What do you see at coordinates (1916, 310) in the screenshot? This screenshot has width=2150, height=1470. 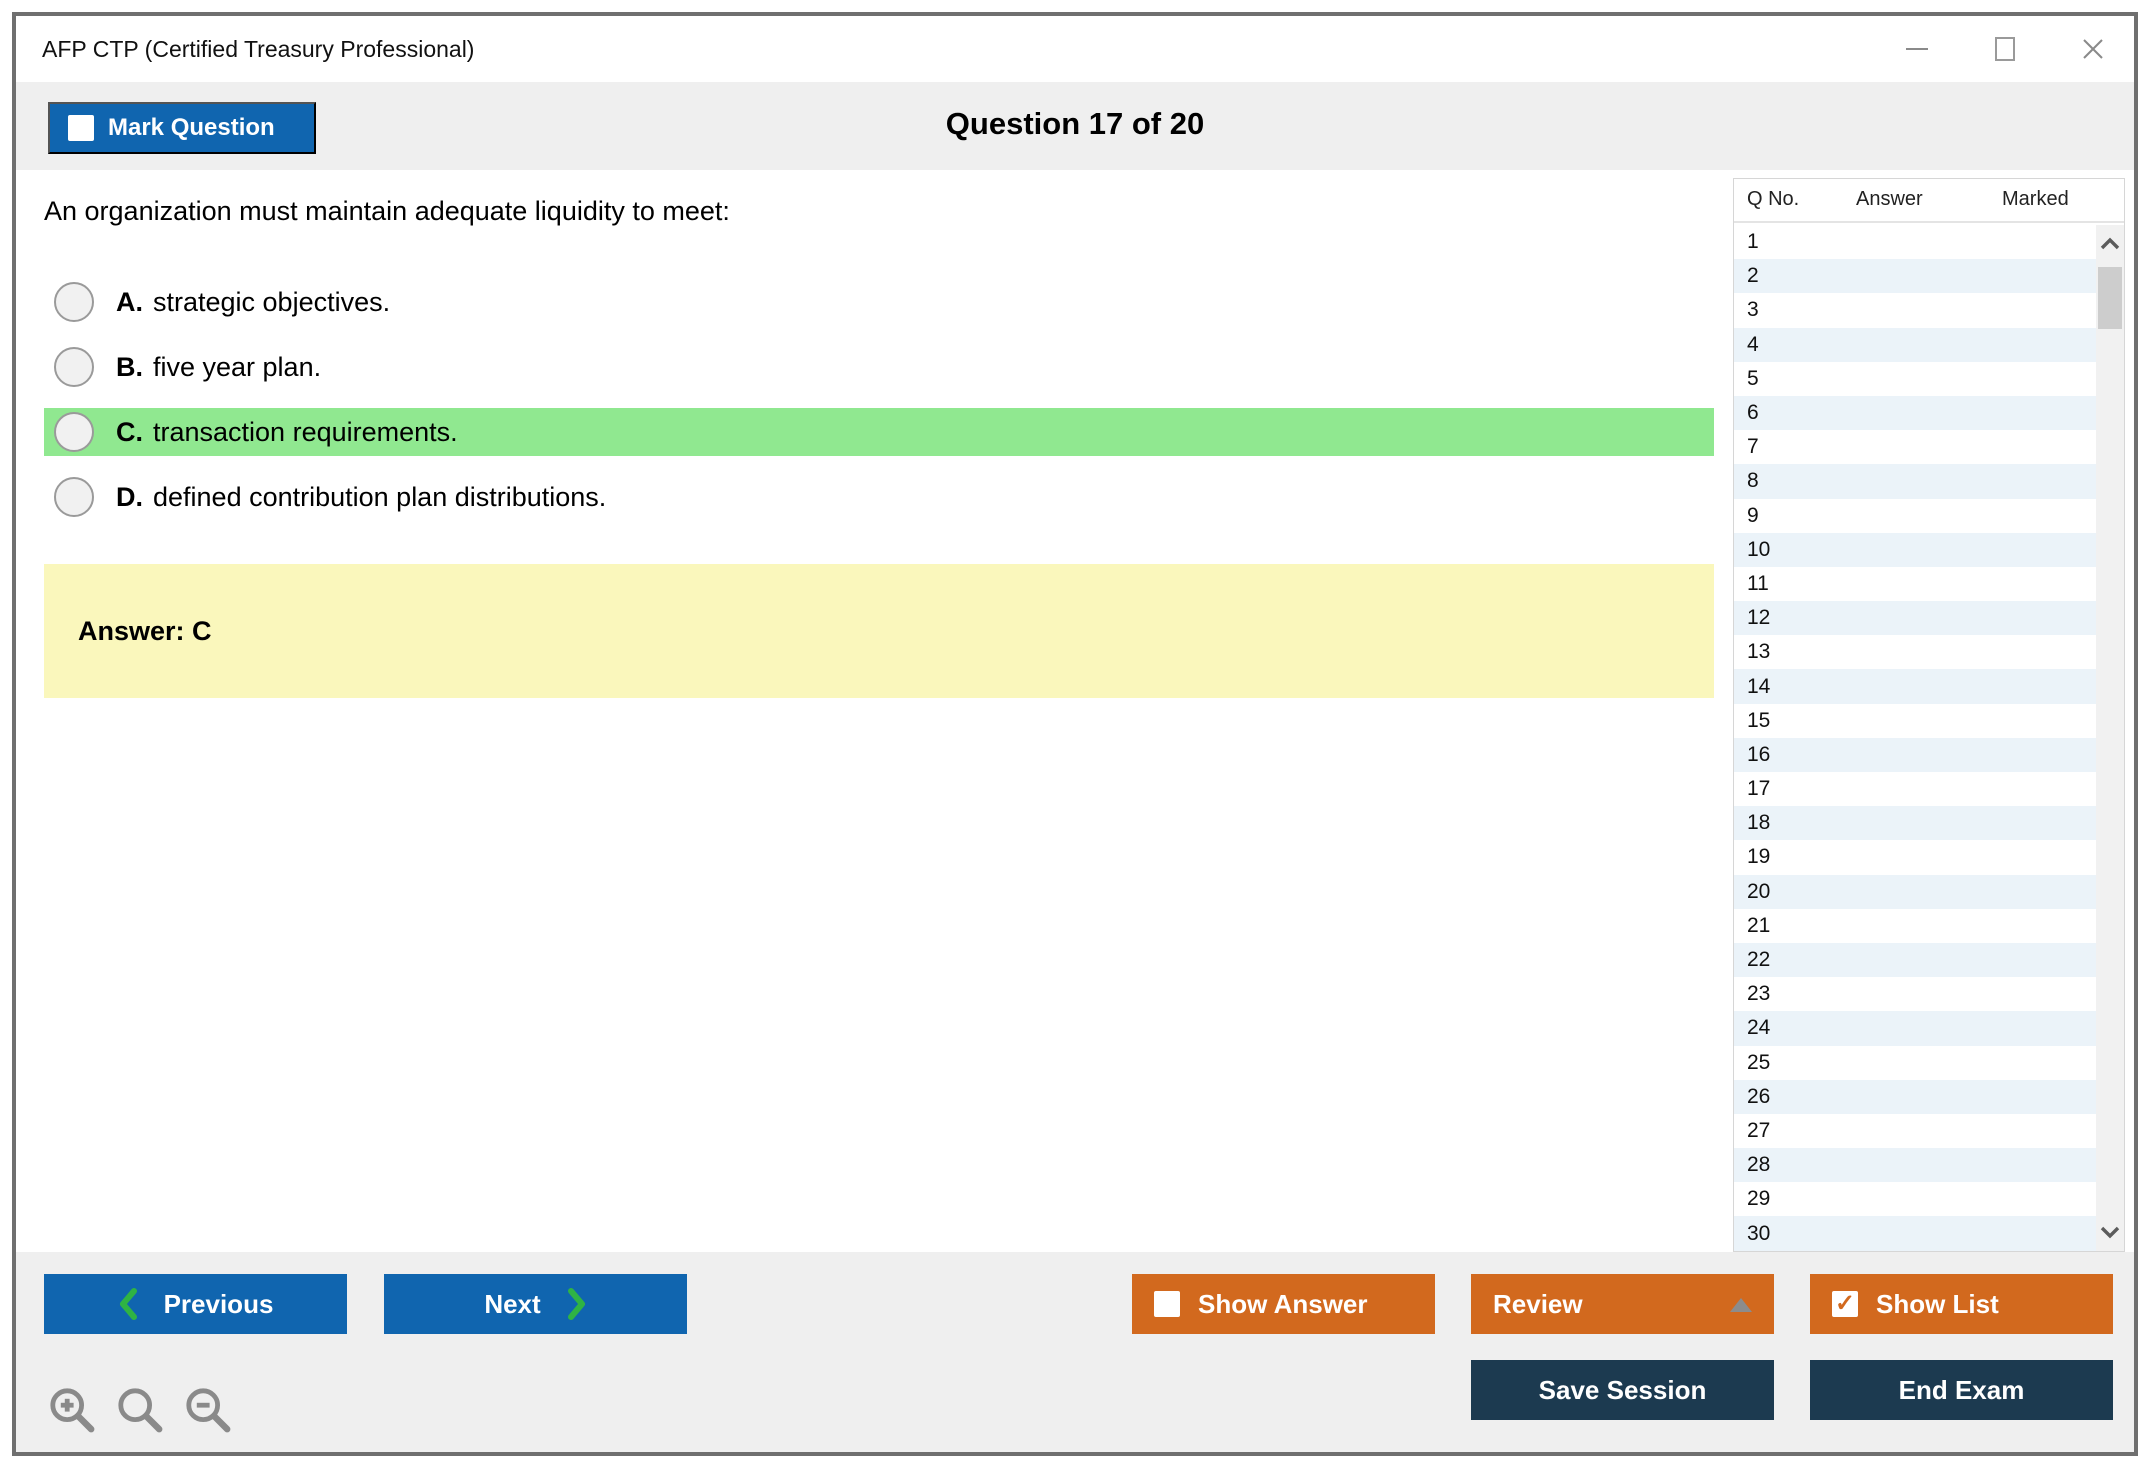 I see `question-list-row: 3` at bounding box center [1916, 310].